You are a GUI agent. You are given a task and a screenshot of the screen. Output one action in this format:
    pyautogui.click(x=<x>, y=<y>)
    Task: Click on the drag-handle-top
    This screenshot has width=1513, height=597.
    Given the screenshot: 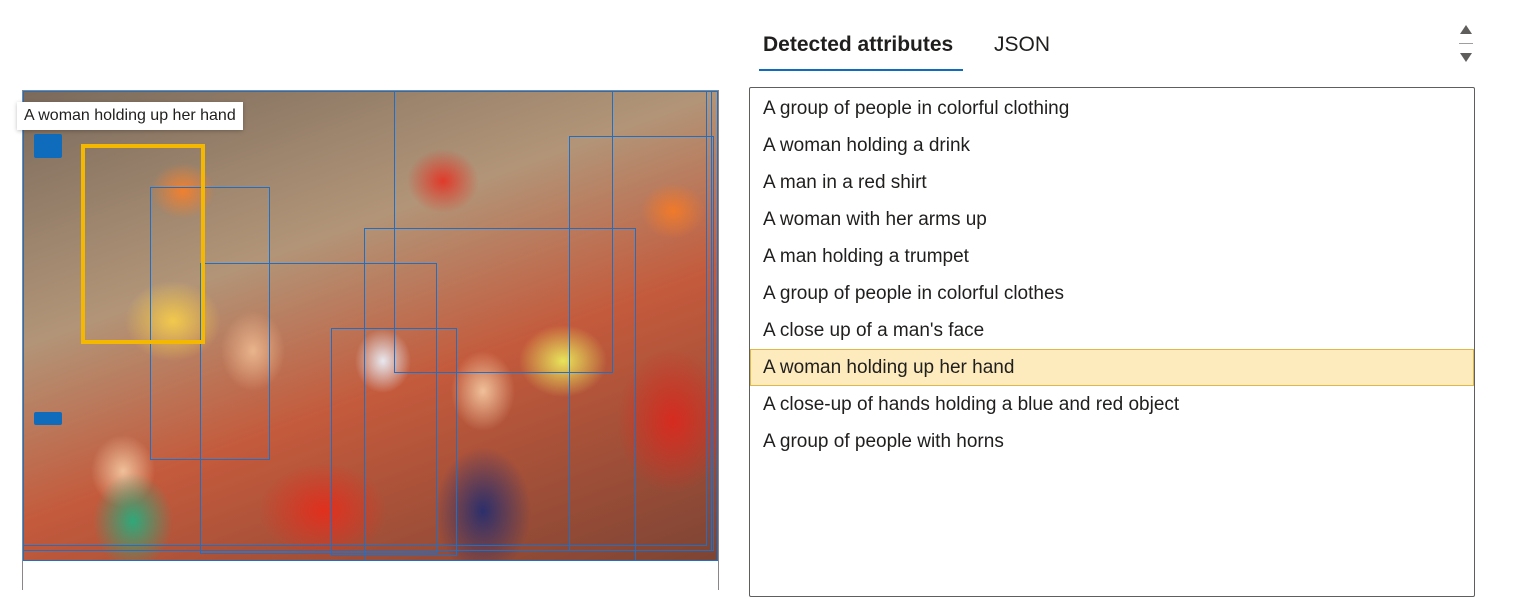 What is the action you would take?
    pyautogui.click(x=48, y=146)
    